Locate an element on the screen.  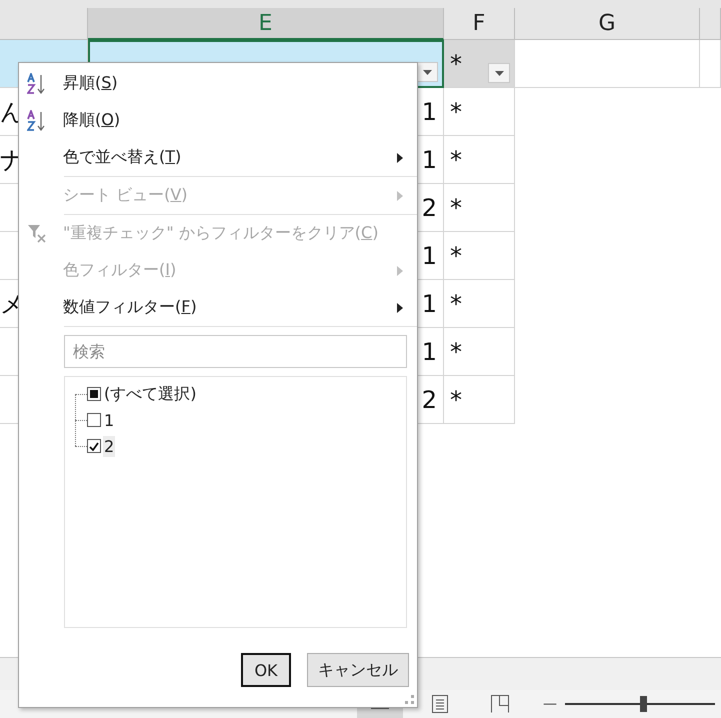
search-field: 検索 is located at coordinates (235, 351).